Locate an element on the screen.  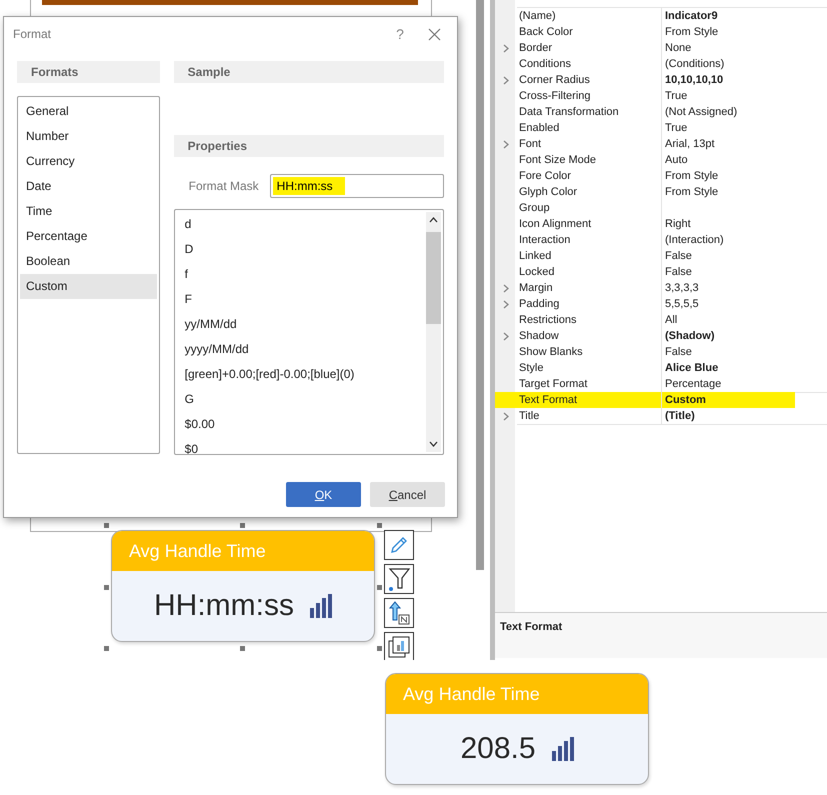
format-item: Currency is located at coordinates (88, 161).